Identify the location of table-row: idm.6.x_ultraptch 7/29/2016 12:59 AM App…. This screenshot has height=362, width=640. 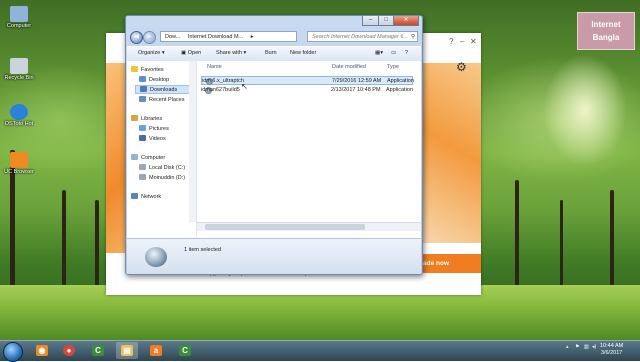
(307, 80).